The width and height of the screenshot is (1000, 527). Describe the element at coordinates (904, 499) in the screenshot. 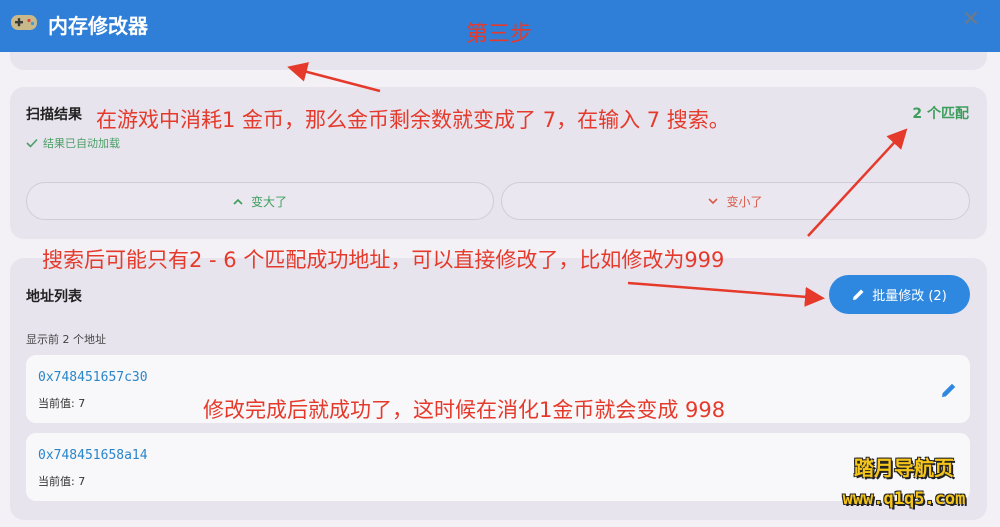

I see `watermark-url: www.q1q5.com` at that location.